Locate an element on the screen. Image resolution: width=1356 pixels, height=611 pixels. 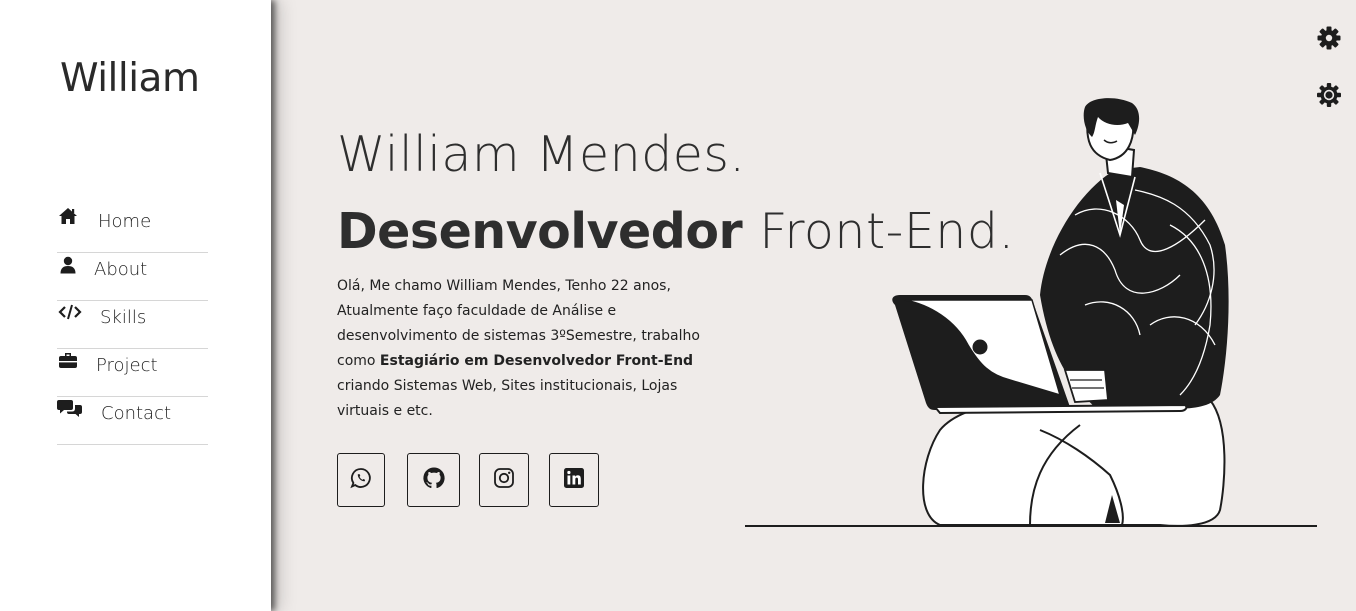
role-bold: Desenvolvedor is located at coordinates (540, 231).